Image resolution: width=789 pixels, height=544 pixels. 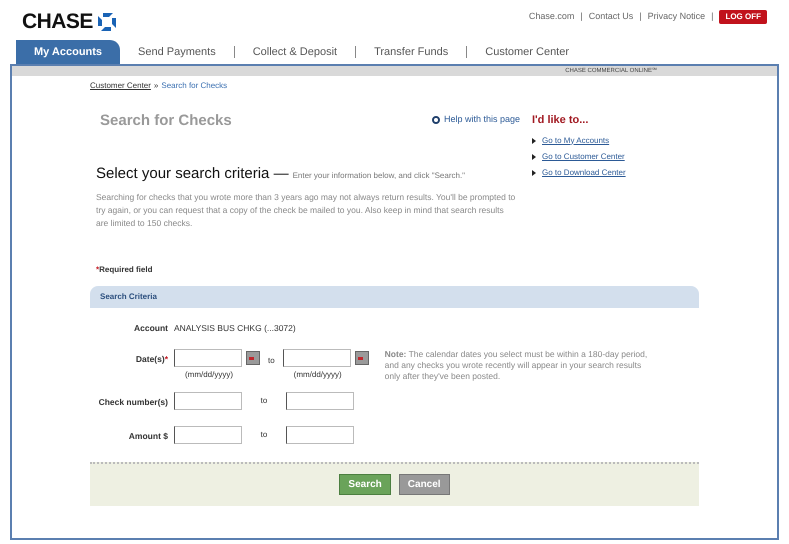 I want to click on top-link: Privacy Notice, so click(x=677, y=17).